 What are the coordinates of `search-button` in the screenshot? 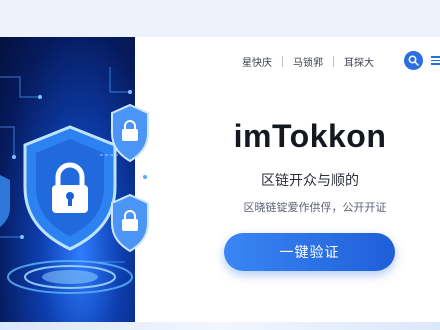 It's located at (413, 60).